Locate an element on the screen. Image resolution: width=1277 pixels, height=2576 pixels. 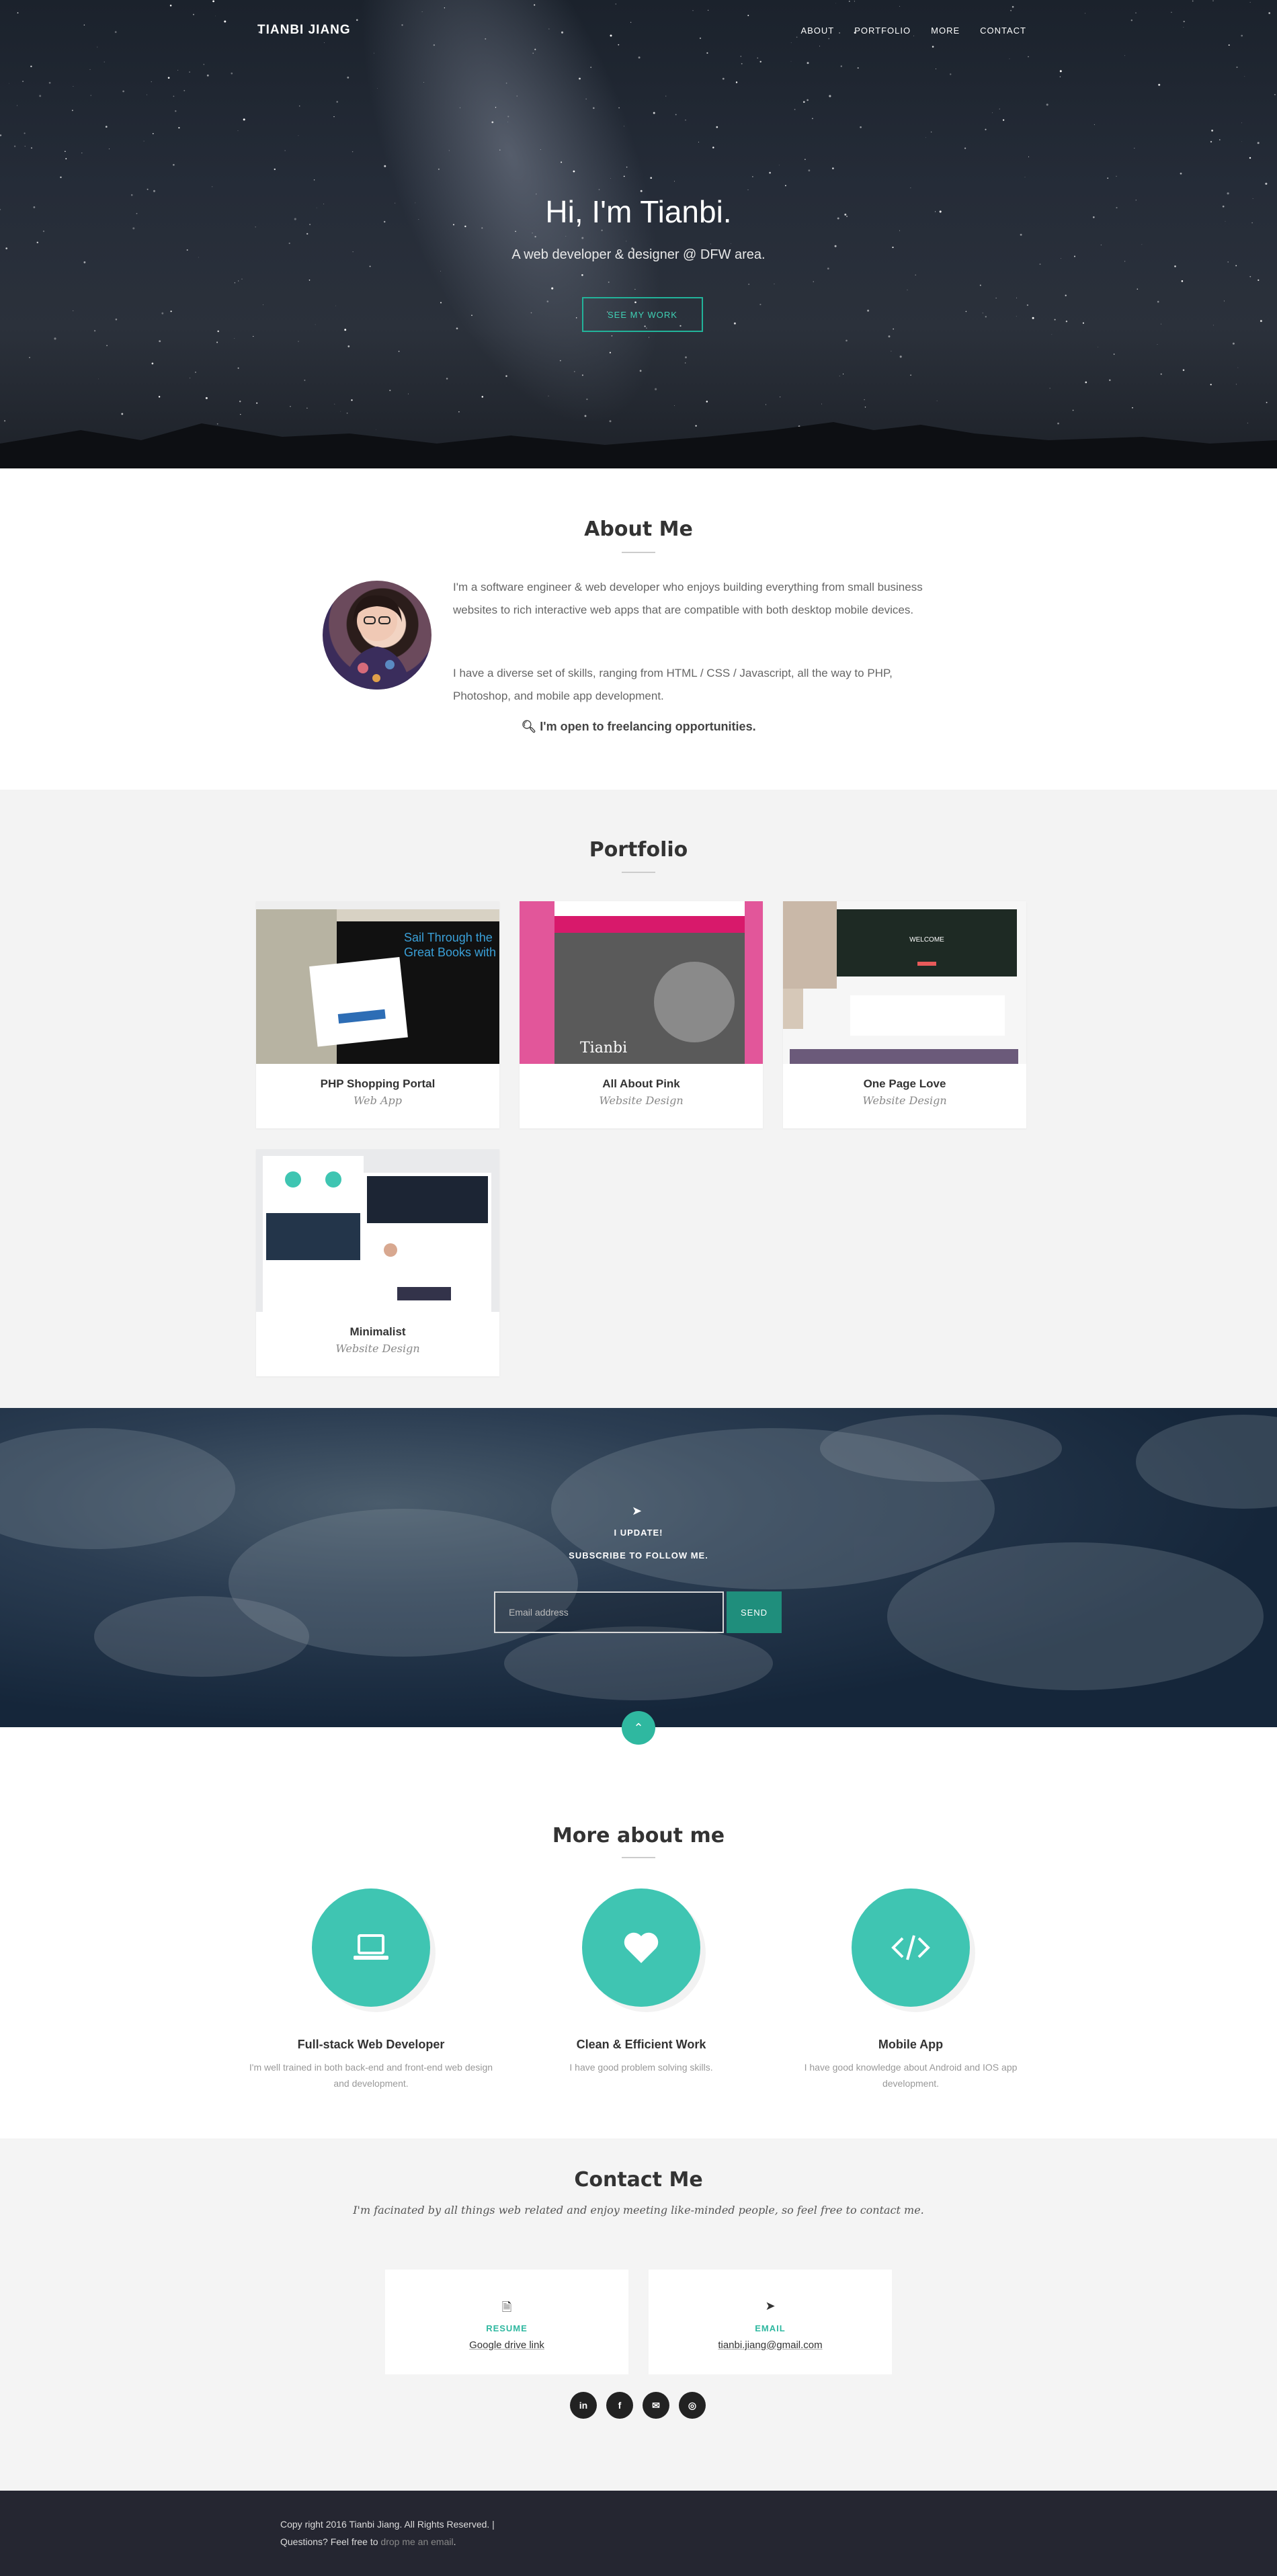
more-item-title: Clean & Efficient Work is located at coordinates (641, 2044).